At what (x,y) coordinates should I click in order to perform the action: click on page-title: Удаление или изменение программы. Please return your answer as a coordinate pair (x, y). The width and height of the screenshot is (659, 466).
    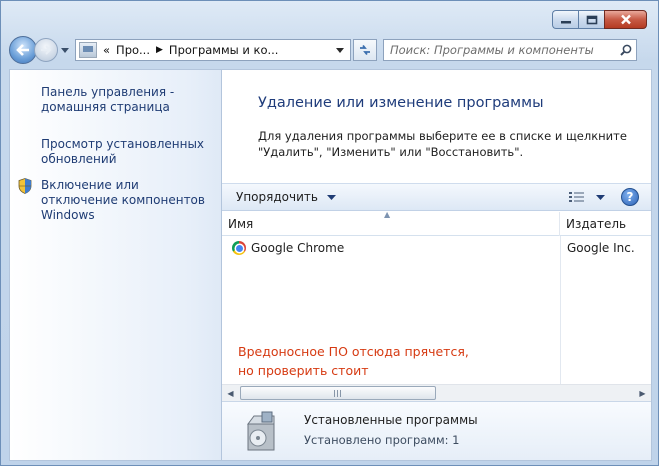
    Looking at the image, I should click on (401, 103).